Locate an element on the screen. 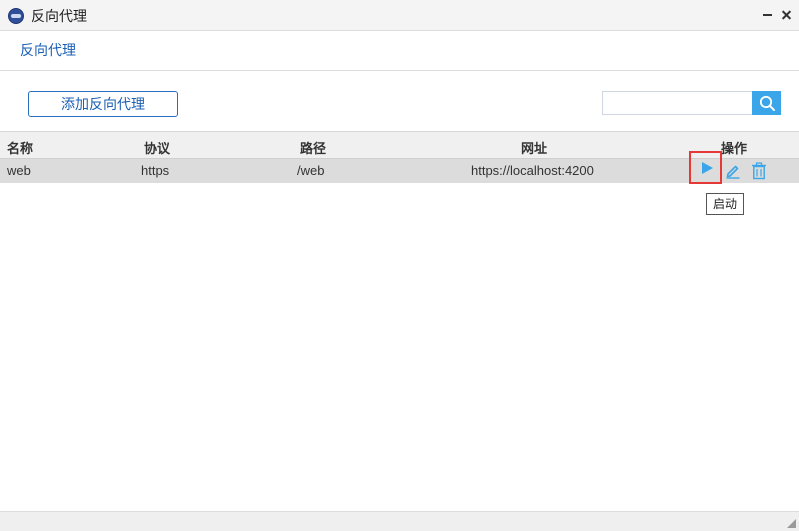 This screenshot has height=531, width=799. header-protocol: 协议 is located at coordinates (157, 149).